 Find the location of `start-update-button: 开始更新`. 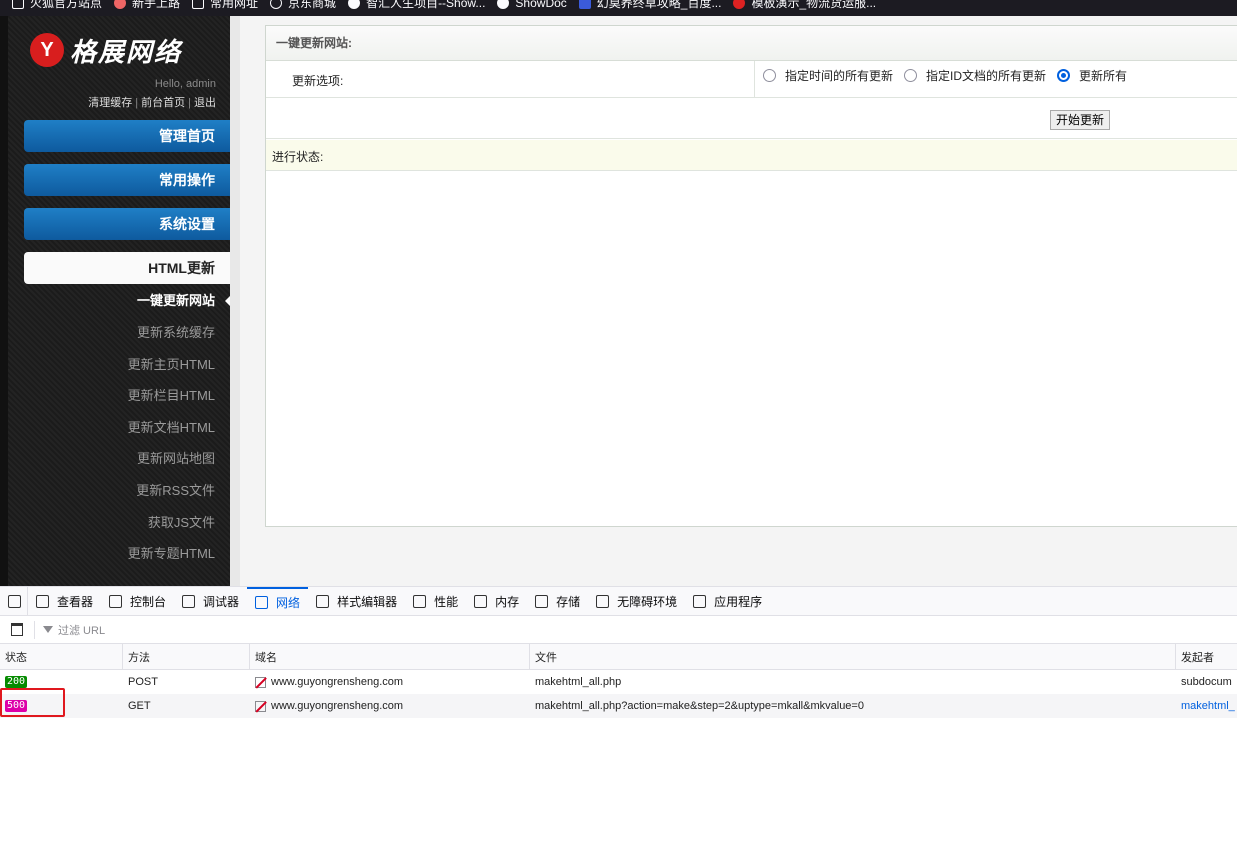

start-update-button: 开始更新 is located at coordinates (1080, 120).